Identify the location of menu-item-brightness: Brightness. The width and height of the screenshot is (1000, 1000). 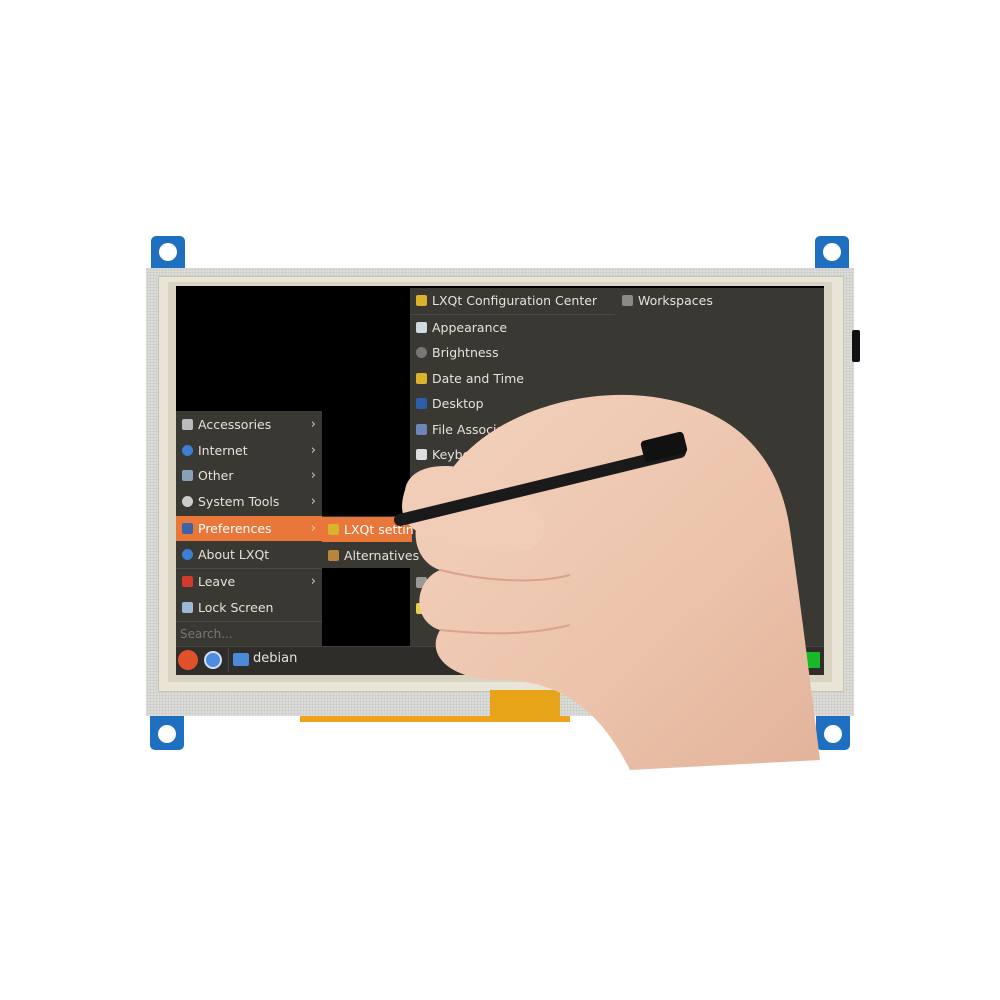
(515, 352).